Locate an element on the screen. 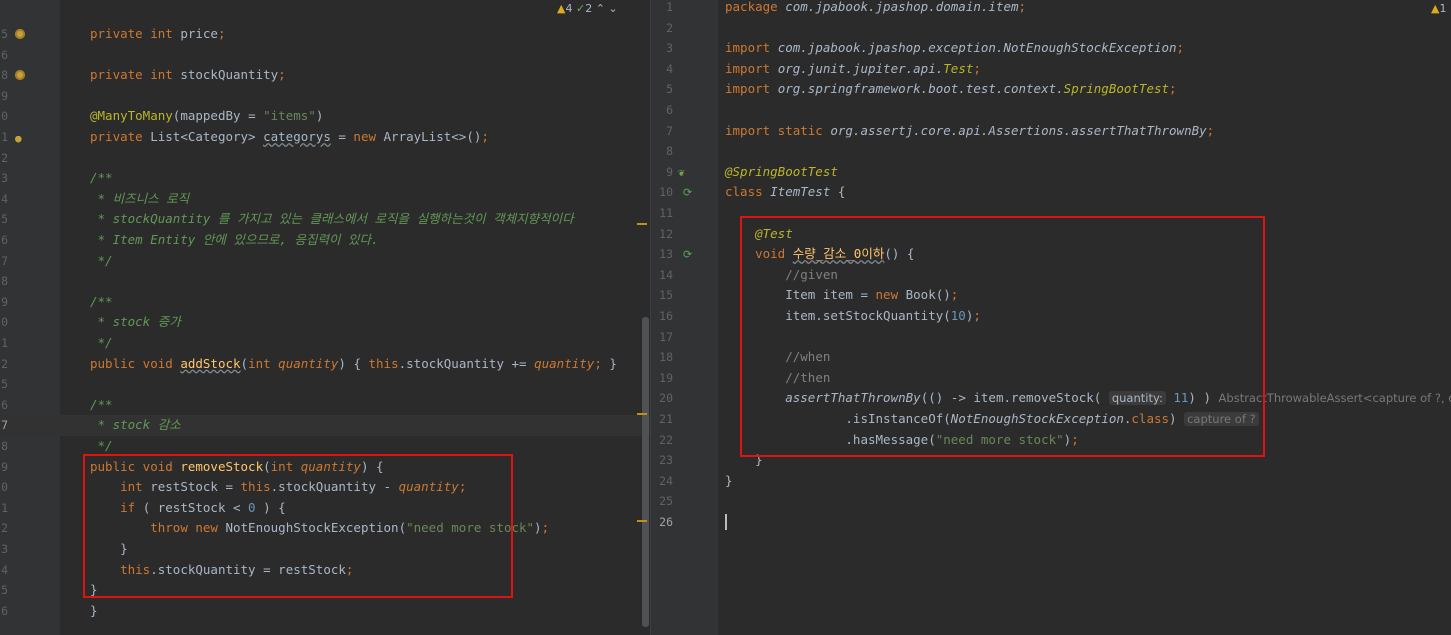  run-test-icon: ⟳ is located at coordinates (687, 254).